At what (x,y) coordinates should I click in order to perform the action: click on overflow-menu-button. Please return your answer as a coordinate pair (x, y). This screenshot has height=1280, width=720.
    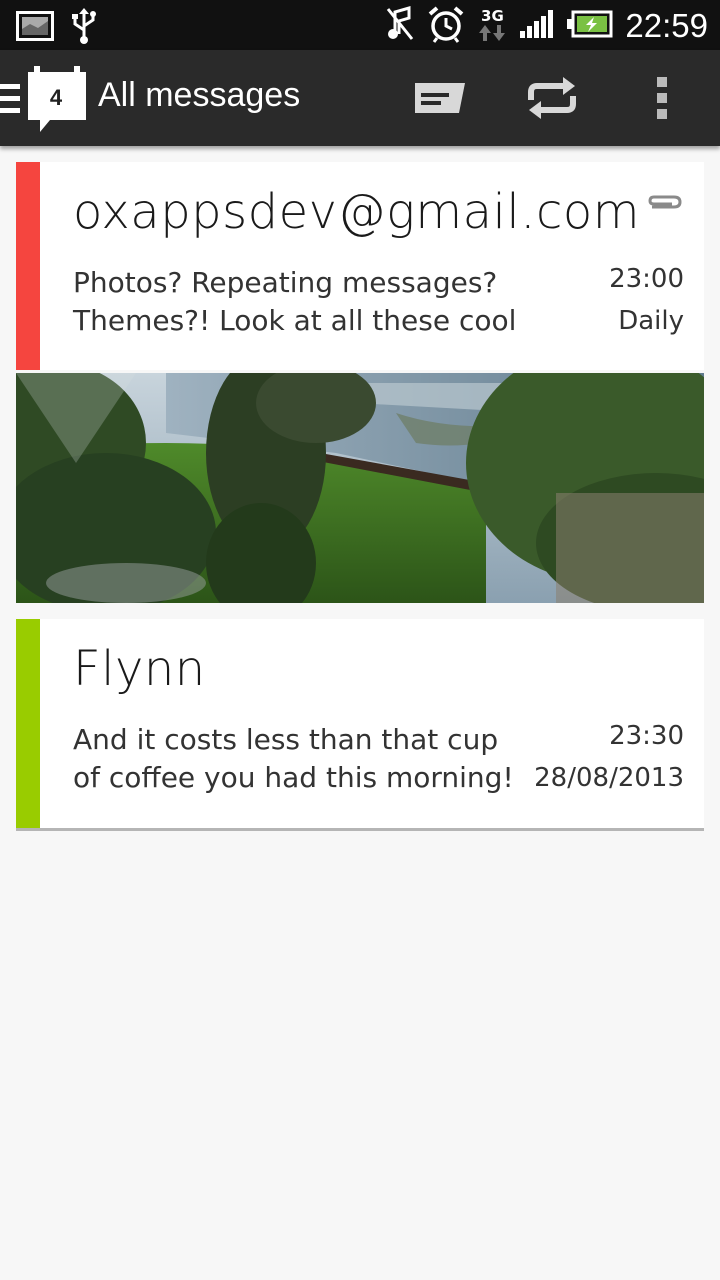
    Looking at the image, I should click on (662, 98).